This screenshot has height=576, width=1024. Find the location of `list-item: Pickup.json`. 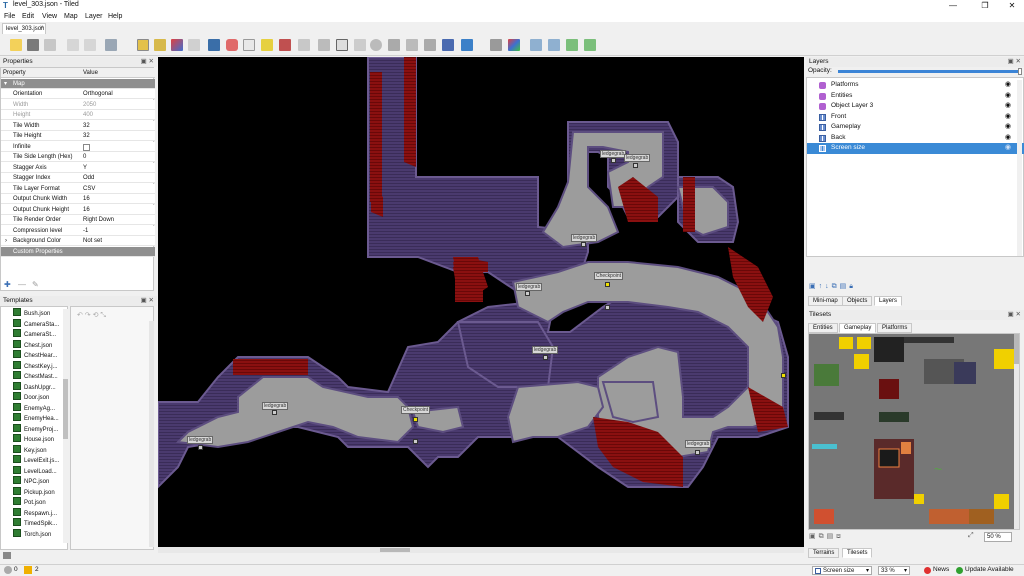

list-item: Pickup.json is located at coordinates (34, 492).